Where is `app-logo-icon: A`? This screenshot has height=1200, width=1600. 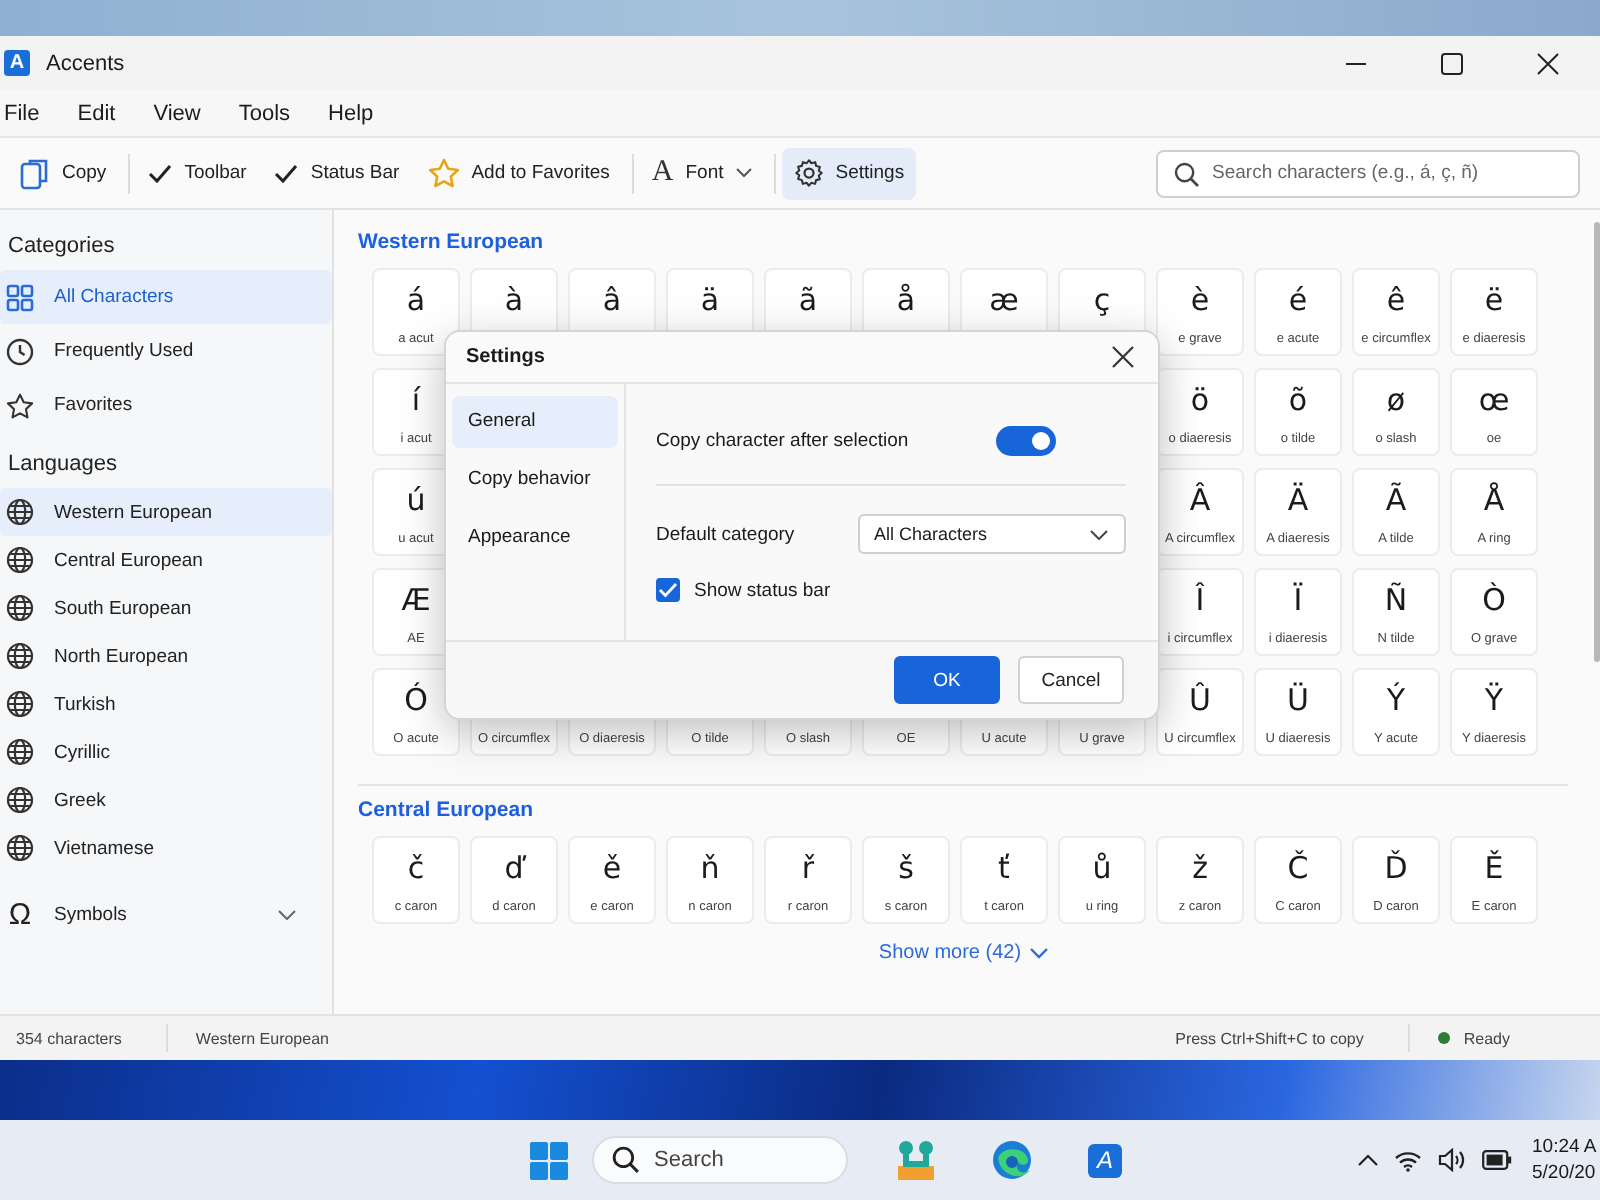 app-logo-icon: A is located at coordinates (17, 63).